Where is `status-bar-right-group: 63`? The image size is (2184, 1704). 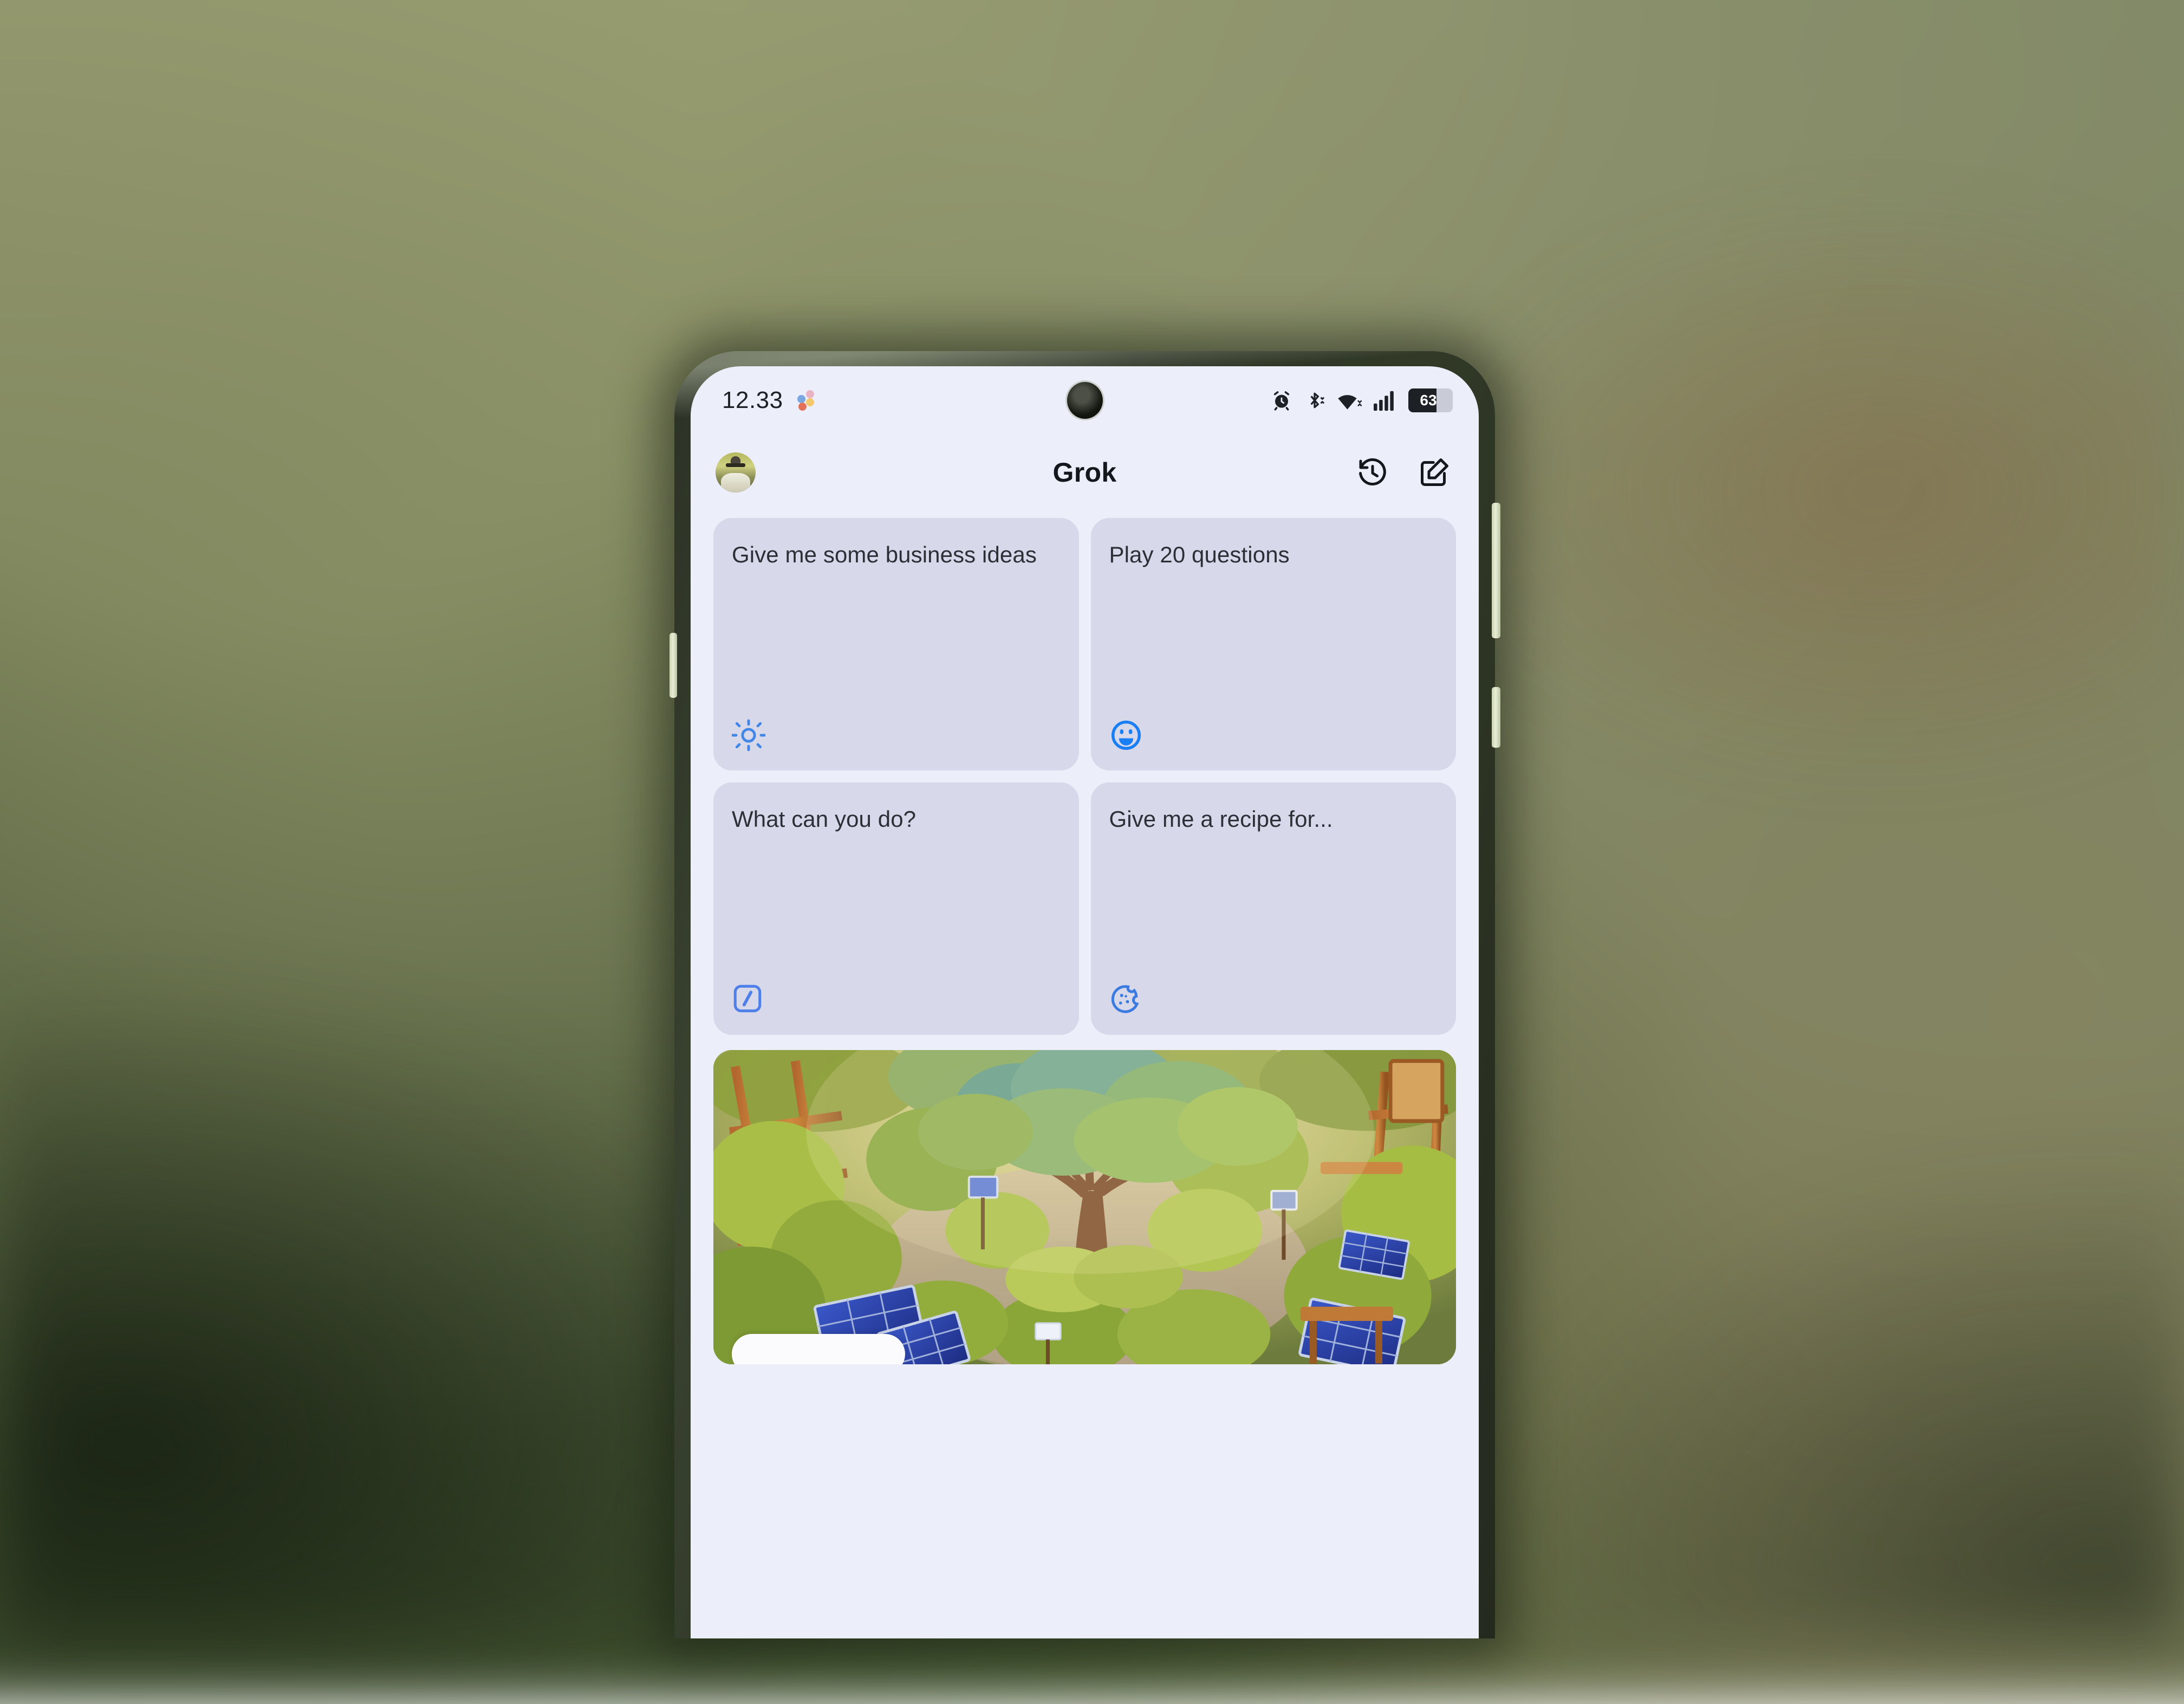 status-bar-right-group: 63 is located at coordinates (1362, 400).